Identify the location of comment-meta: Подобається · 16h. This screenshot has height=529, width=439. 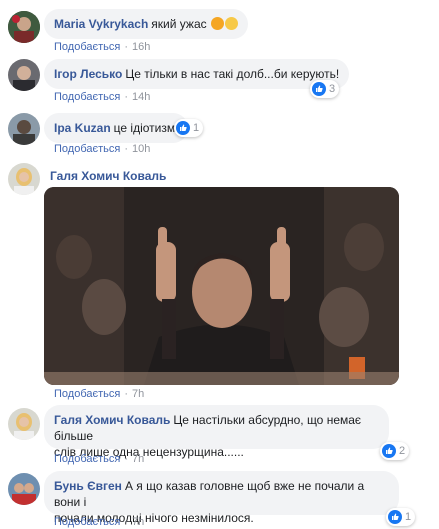
(102, 47).